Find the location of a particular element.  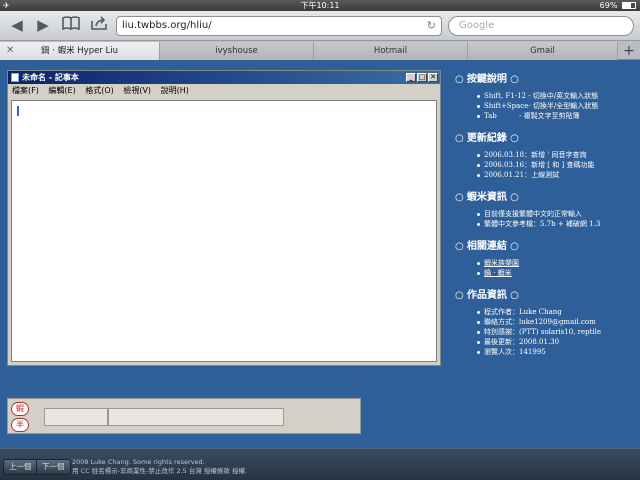

list-item: 目前僅支援繁體中文的正常輸入 is located at coordinates (556, 214).